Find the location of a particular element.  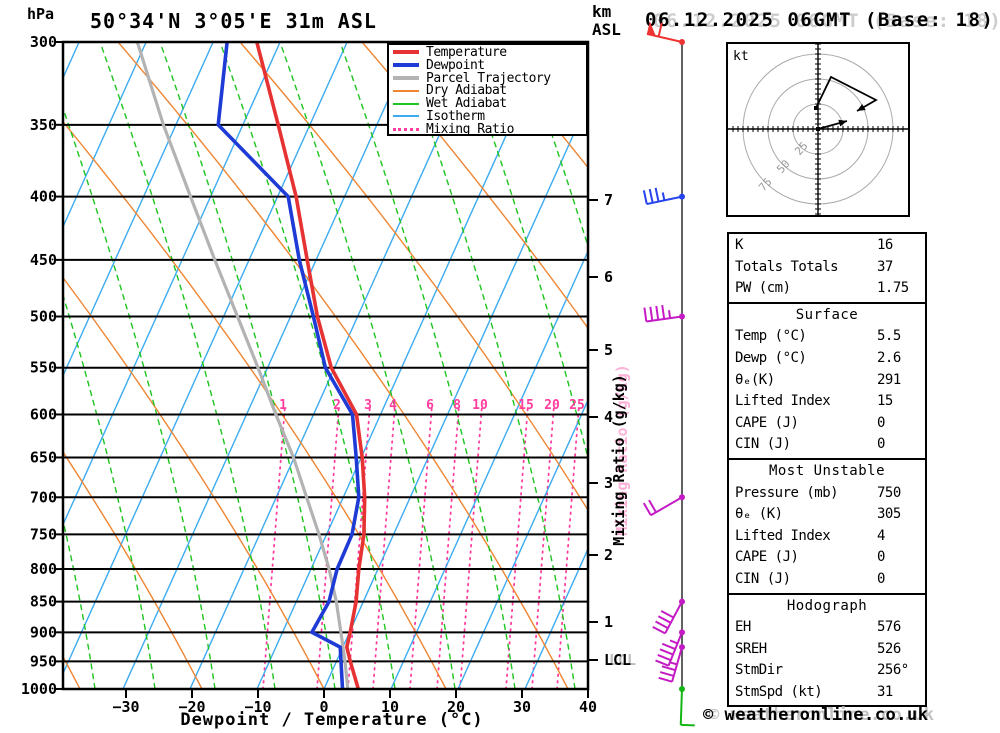

mixing-ratio-label: 1 is located at coordinates (283, 405).